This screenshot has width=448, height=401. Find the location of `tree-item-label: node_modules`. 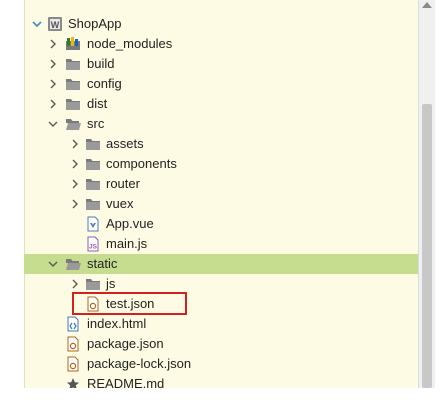

tree-item-label: node_modules is located at coordinates (130, 43).